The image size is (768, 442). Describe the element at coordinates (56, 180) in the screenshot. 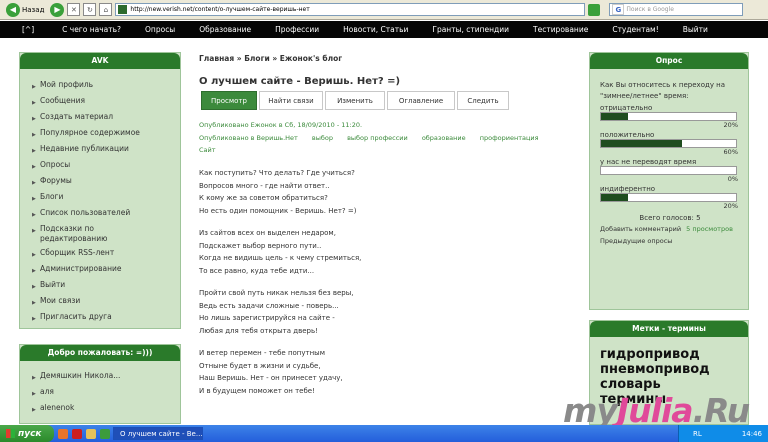

I see `menu-item-label: Форумы` at that location.